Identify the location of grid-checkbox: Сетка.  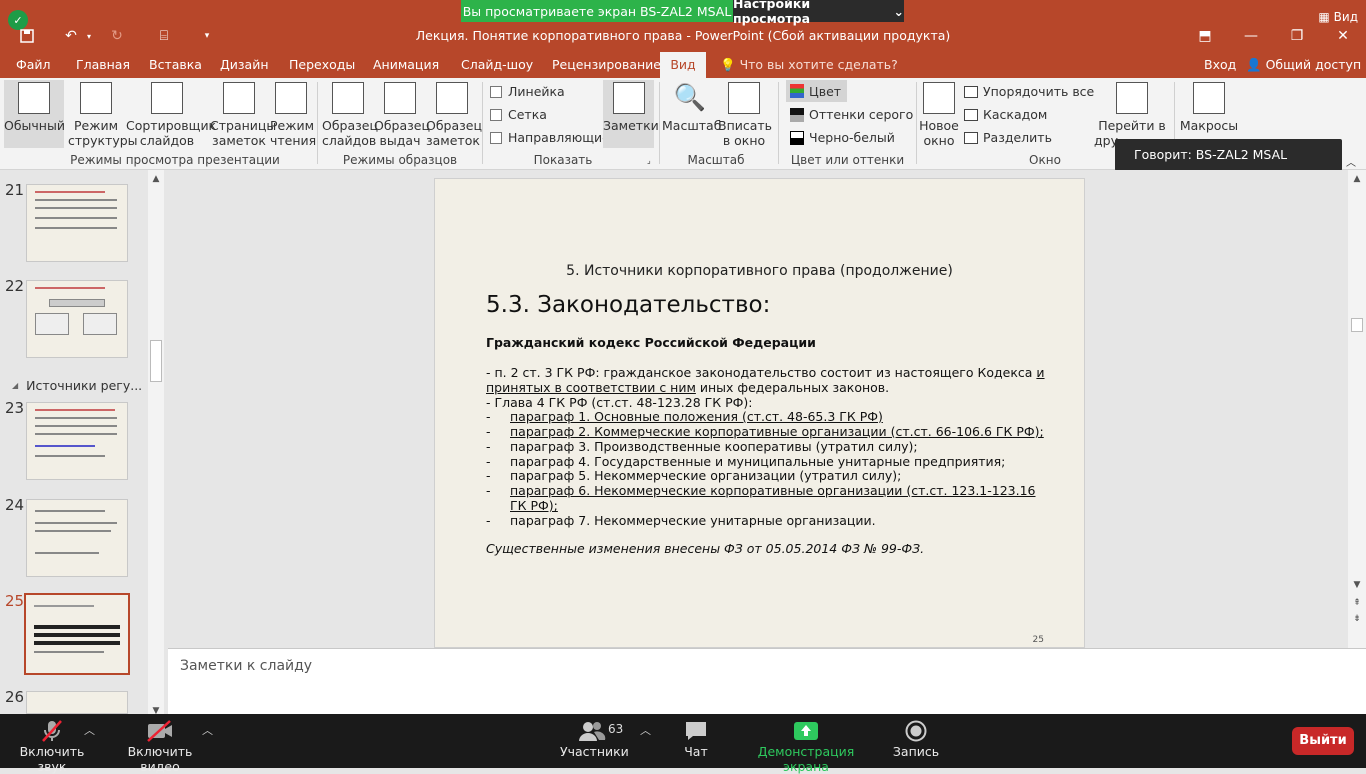
(518, 114).